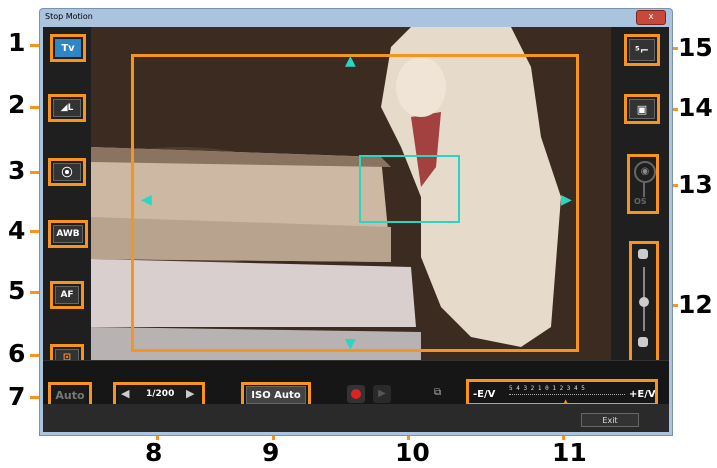 This screenshot has width=717, height=468. Describe the element at coordinates (695, 304) in the screenshot. I see `callout-12: 12` at that location.